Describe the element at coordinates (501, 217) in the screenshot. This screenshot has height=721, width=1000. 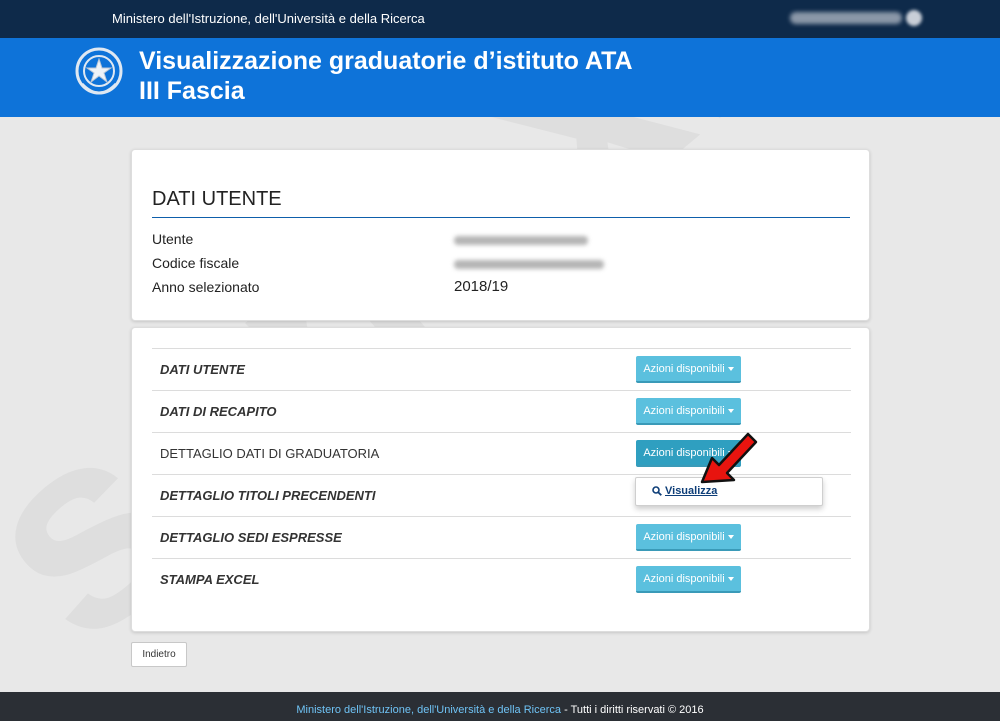
I see `section-divider` at that location.